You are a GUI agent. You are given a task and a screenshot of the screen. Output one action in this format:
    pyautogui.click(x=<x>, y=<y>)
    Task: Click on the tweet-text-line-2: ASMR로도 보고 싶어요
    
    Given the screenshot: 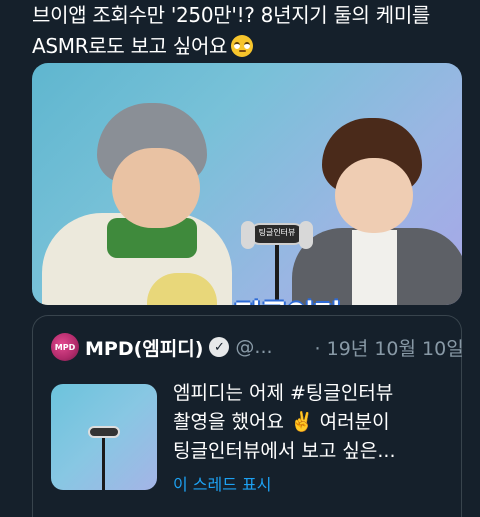 What is the action you would take?
    pyautogui.click(x=252, y=46)
    